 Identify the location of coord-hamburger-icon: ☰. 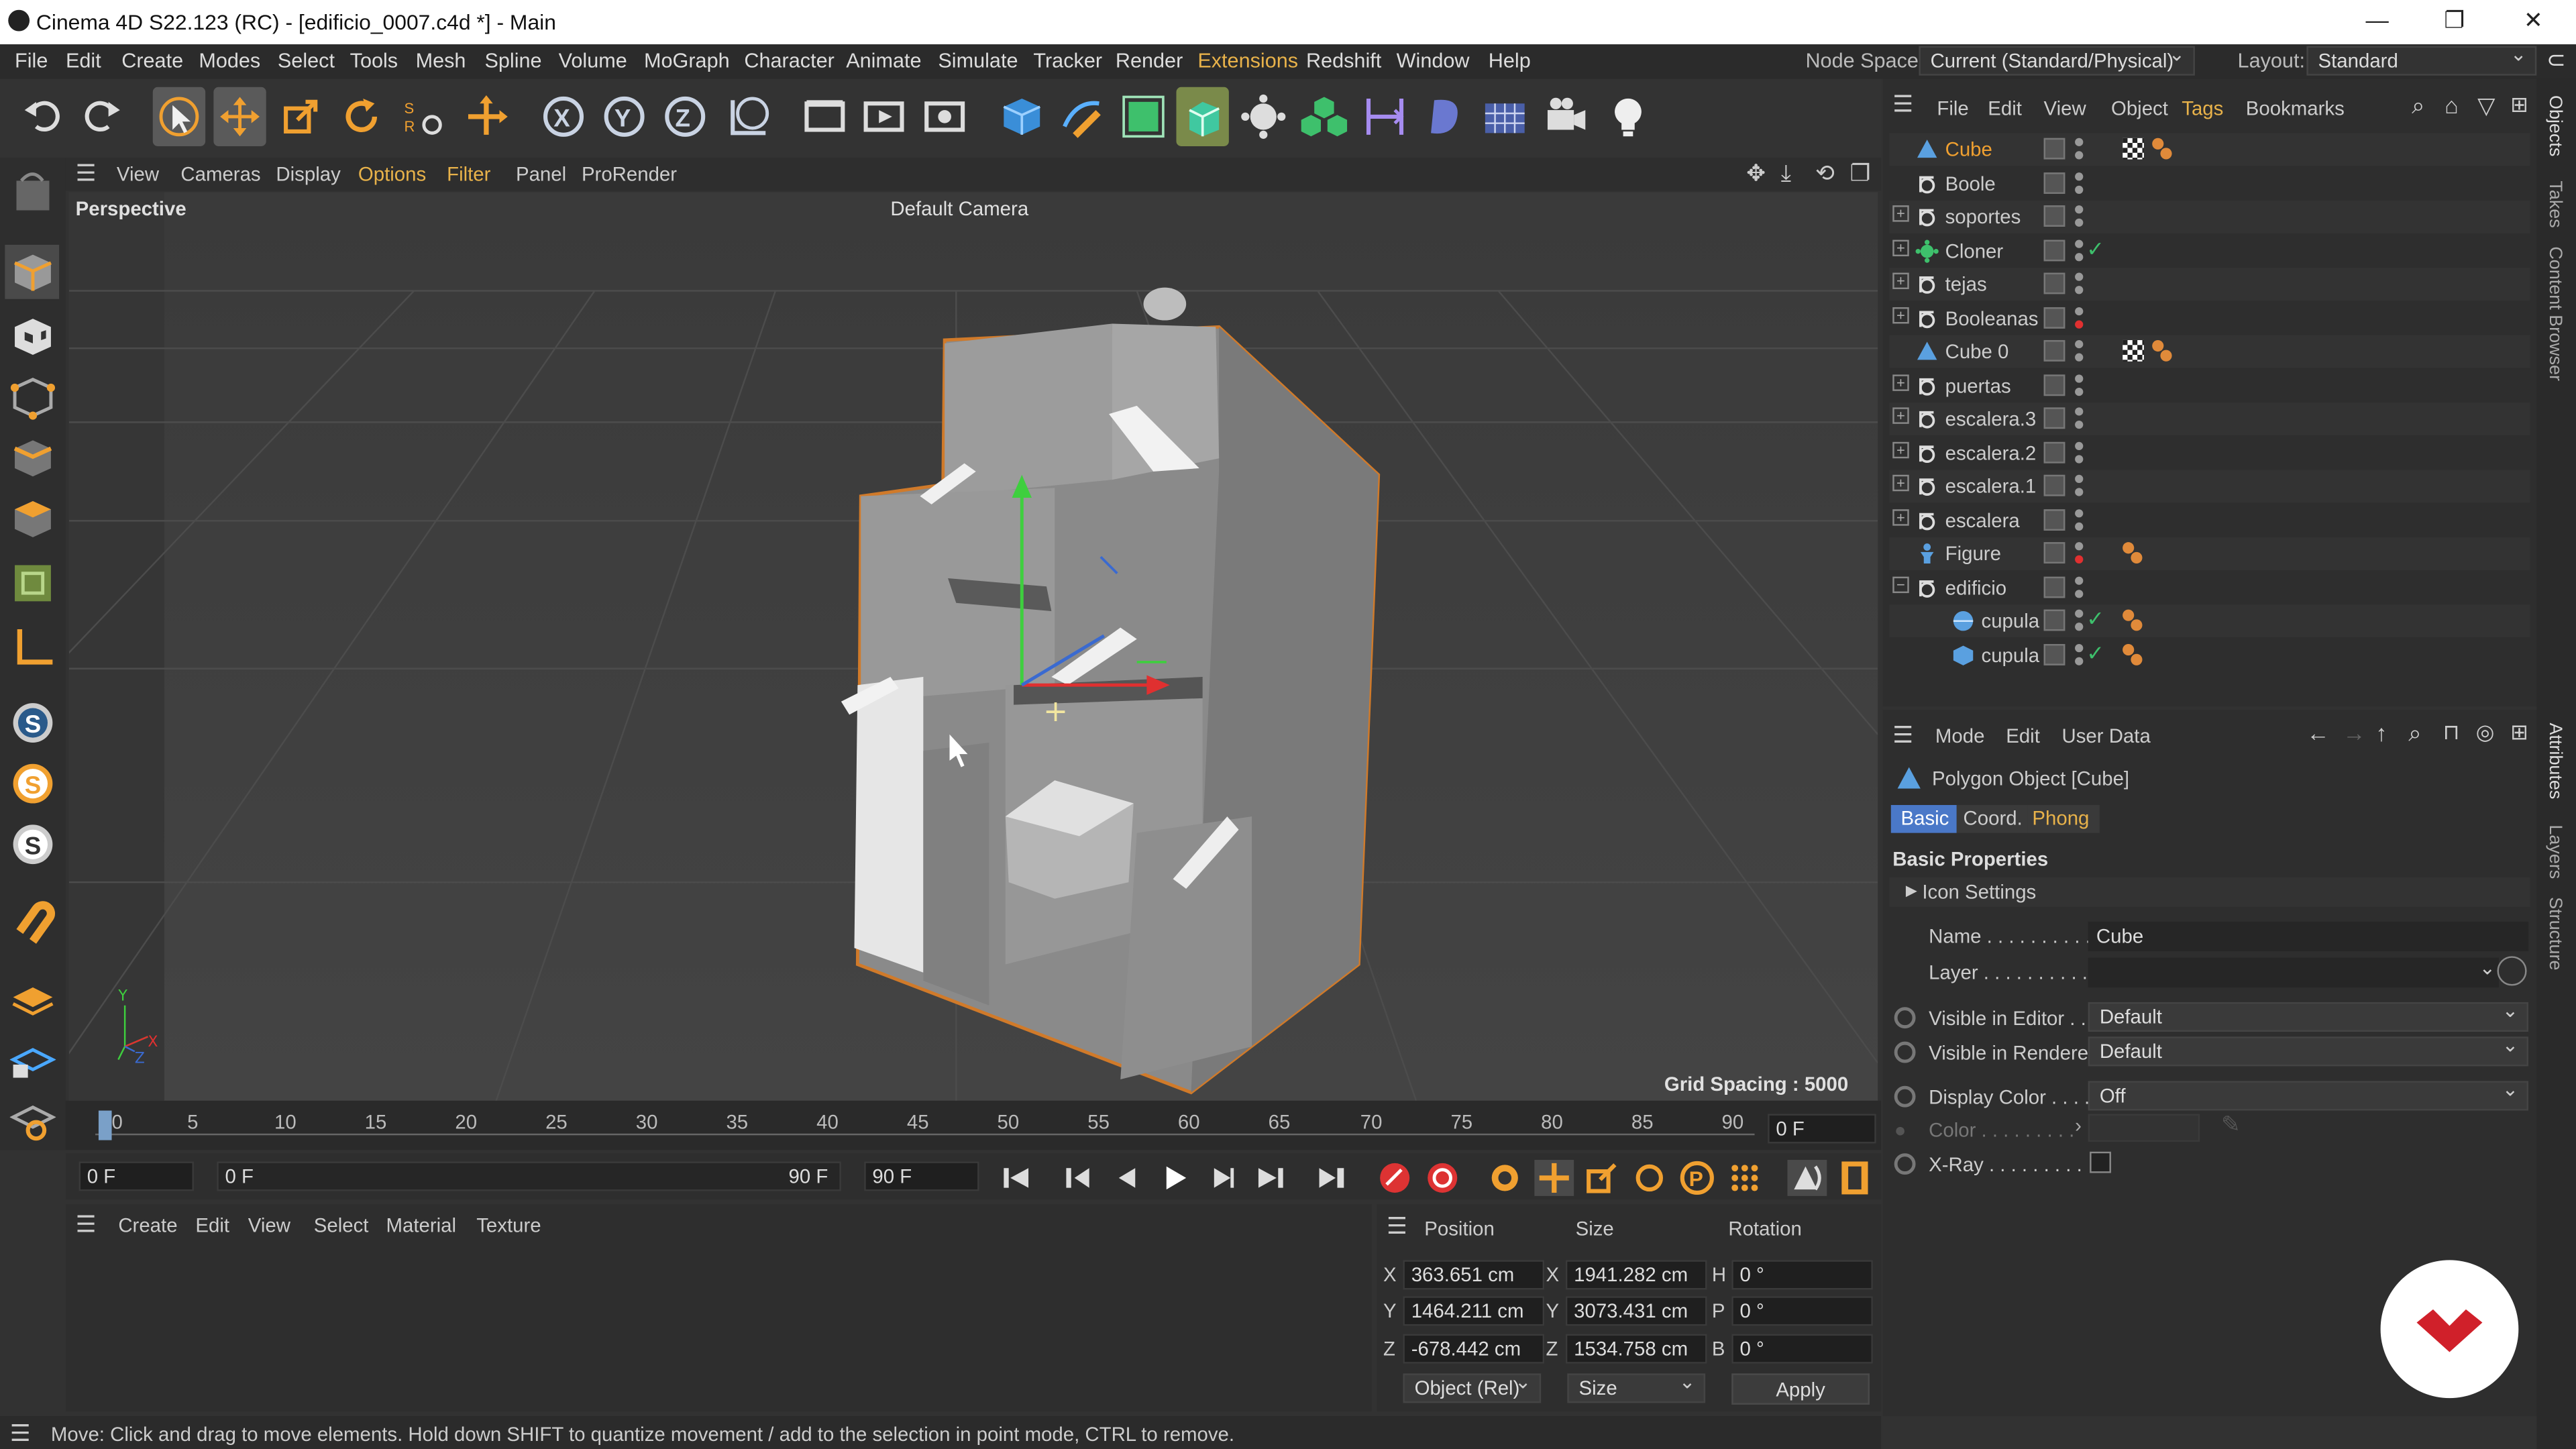
(1397, 1226).